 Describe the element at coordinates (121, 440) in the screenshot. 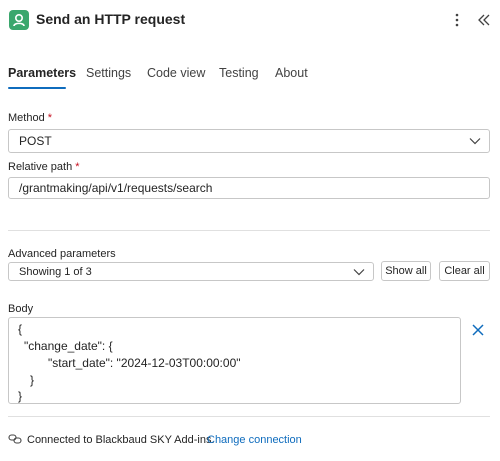

I see `connection-status-text: Connected to Blackbaud SKY Add-ins.` at that location.